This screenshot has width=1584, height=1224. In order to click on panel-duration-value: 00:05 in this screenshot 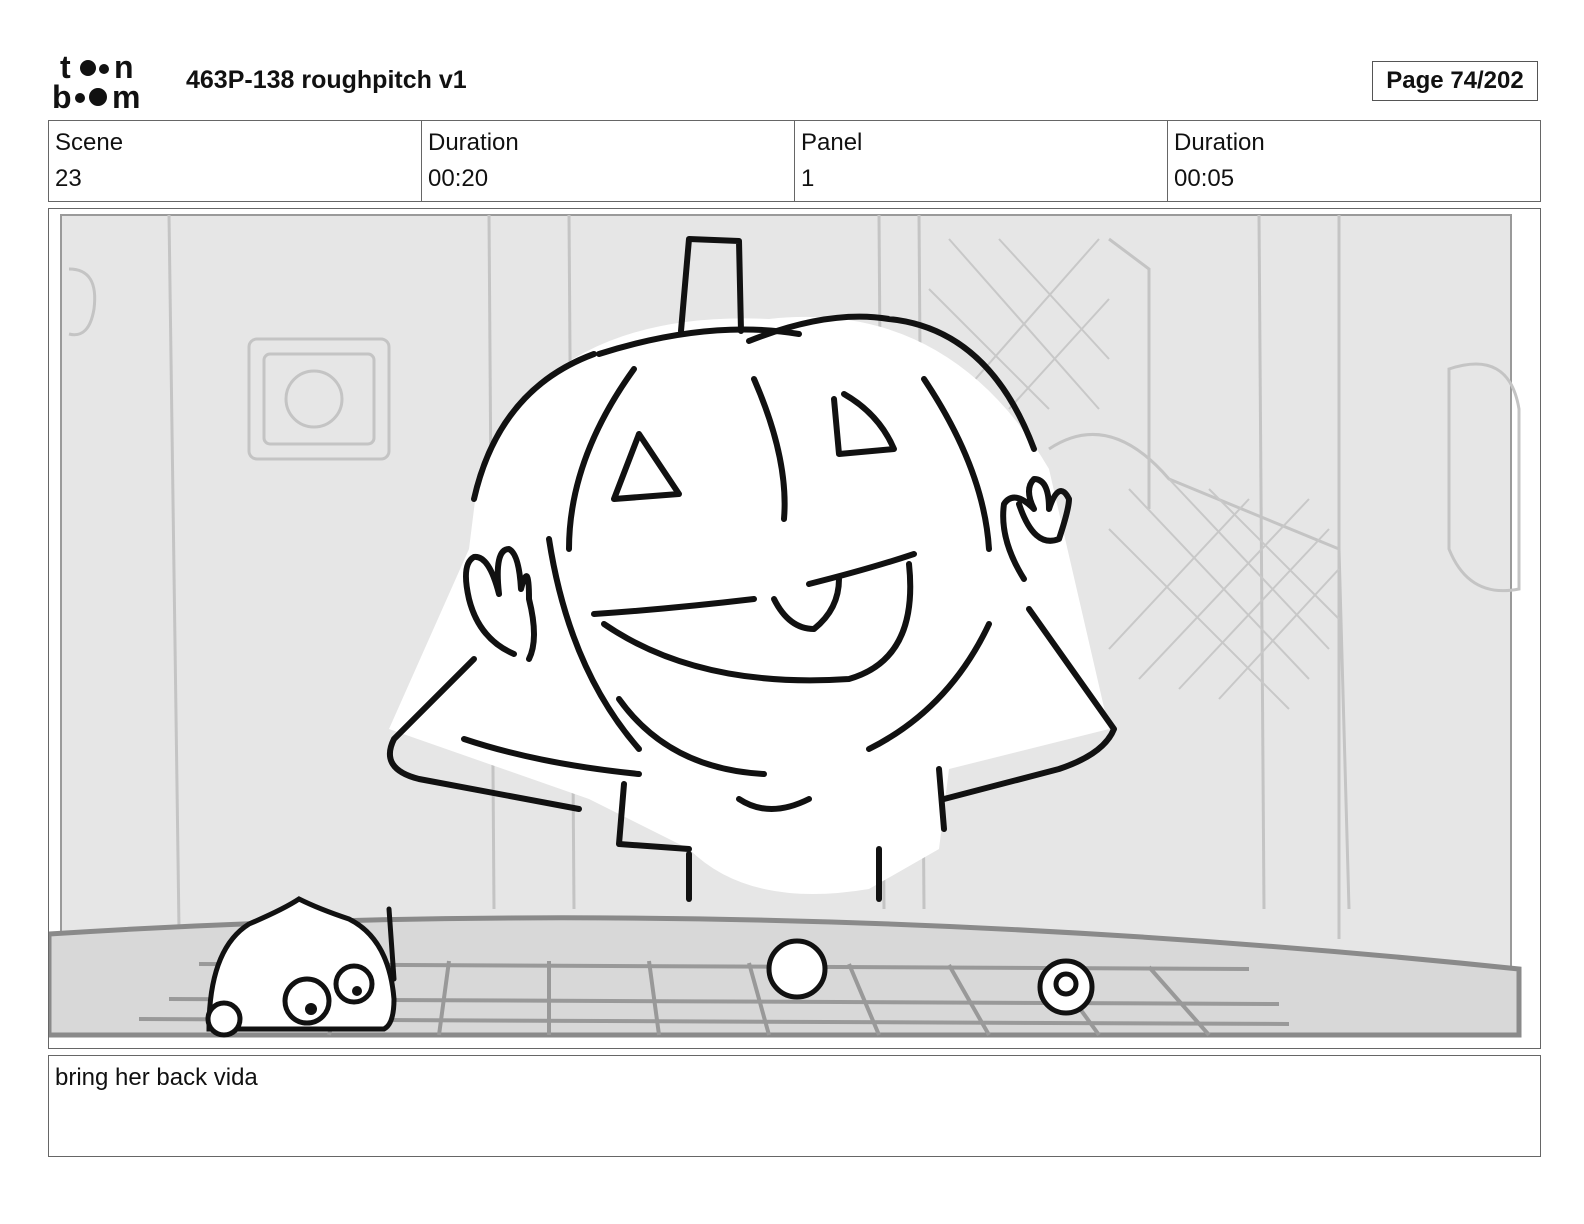, I will do `click(1204, 178)`.